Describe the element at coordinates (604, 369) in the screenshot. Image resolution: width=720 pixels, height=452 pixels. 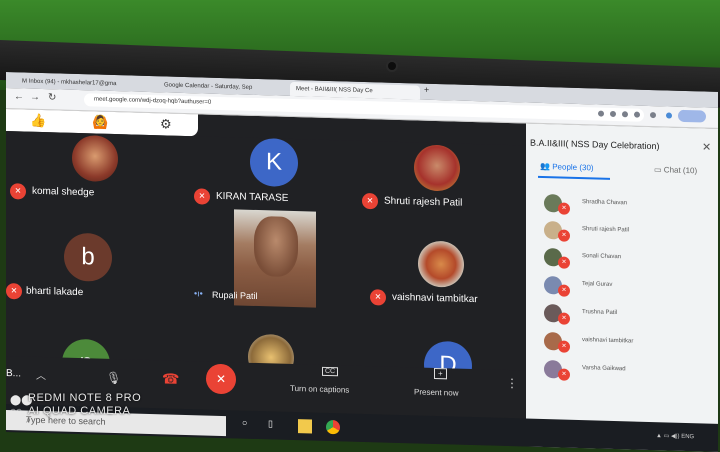
I see `participant-name: Varsha Gaikwad` at that location.